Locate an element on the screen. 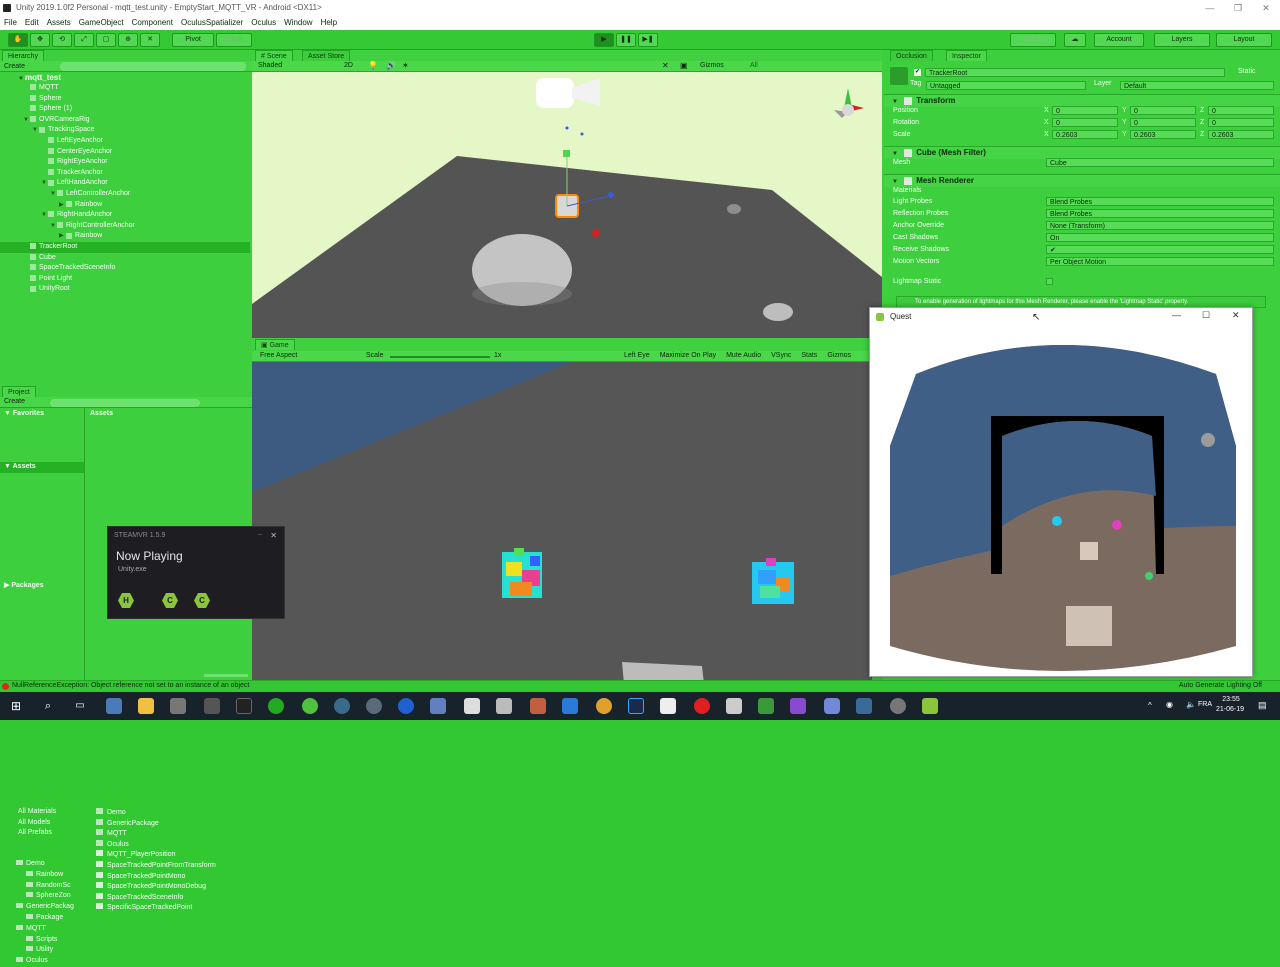 The image size is (1280, 967). app-orange-icon is located at coordinates (538, 706).